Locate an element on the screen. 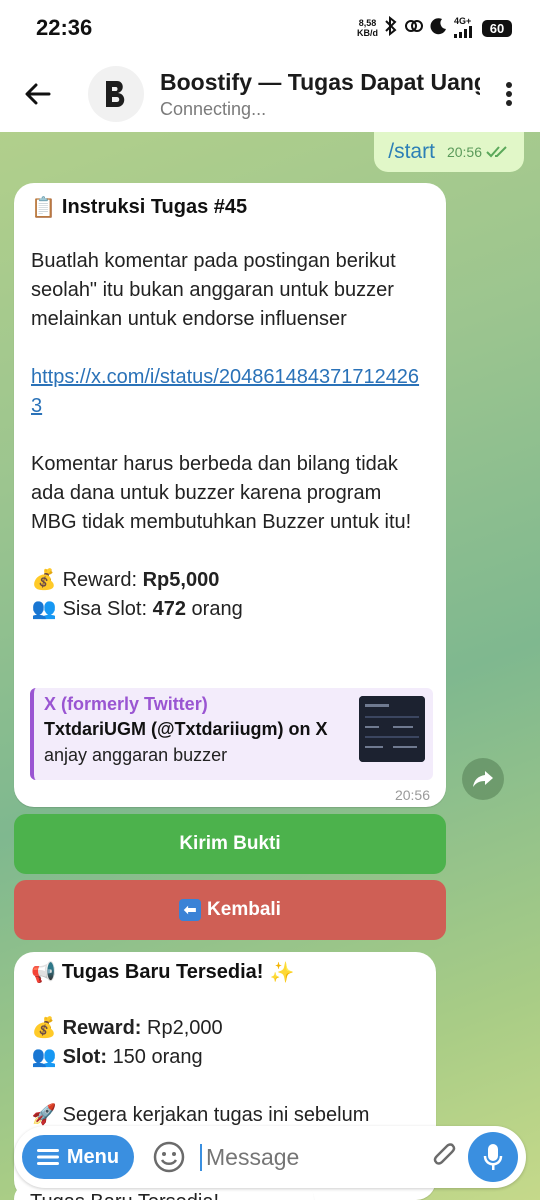 This screenshot has height=1200, width=540. next-message-title: Tugas Baru Tersedia! is located at coordinates (124, 1195).